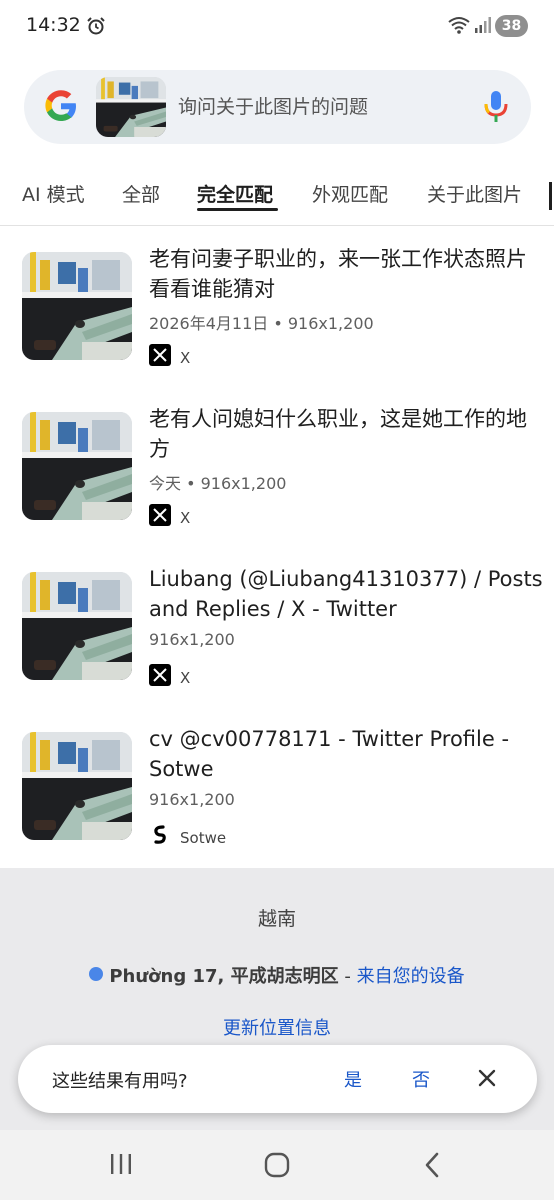 The image size is (554, 1200). I want to click on location-line: Phường 17, 平成胡志明区 - 来自您的设备, so click(277, 975).